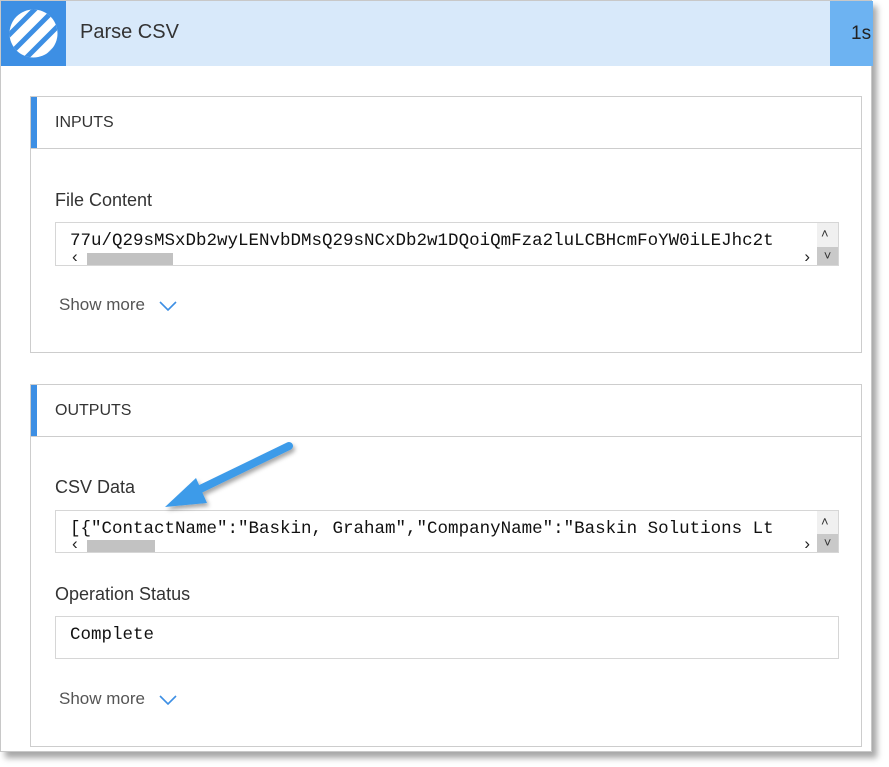  I want to click on operation-status-value: Complete, so click(112, 635).